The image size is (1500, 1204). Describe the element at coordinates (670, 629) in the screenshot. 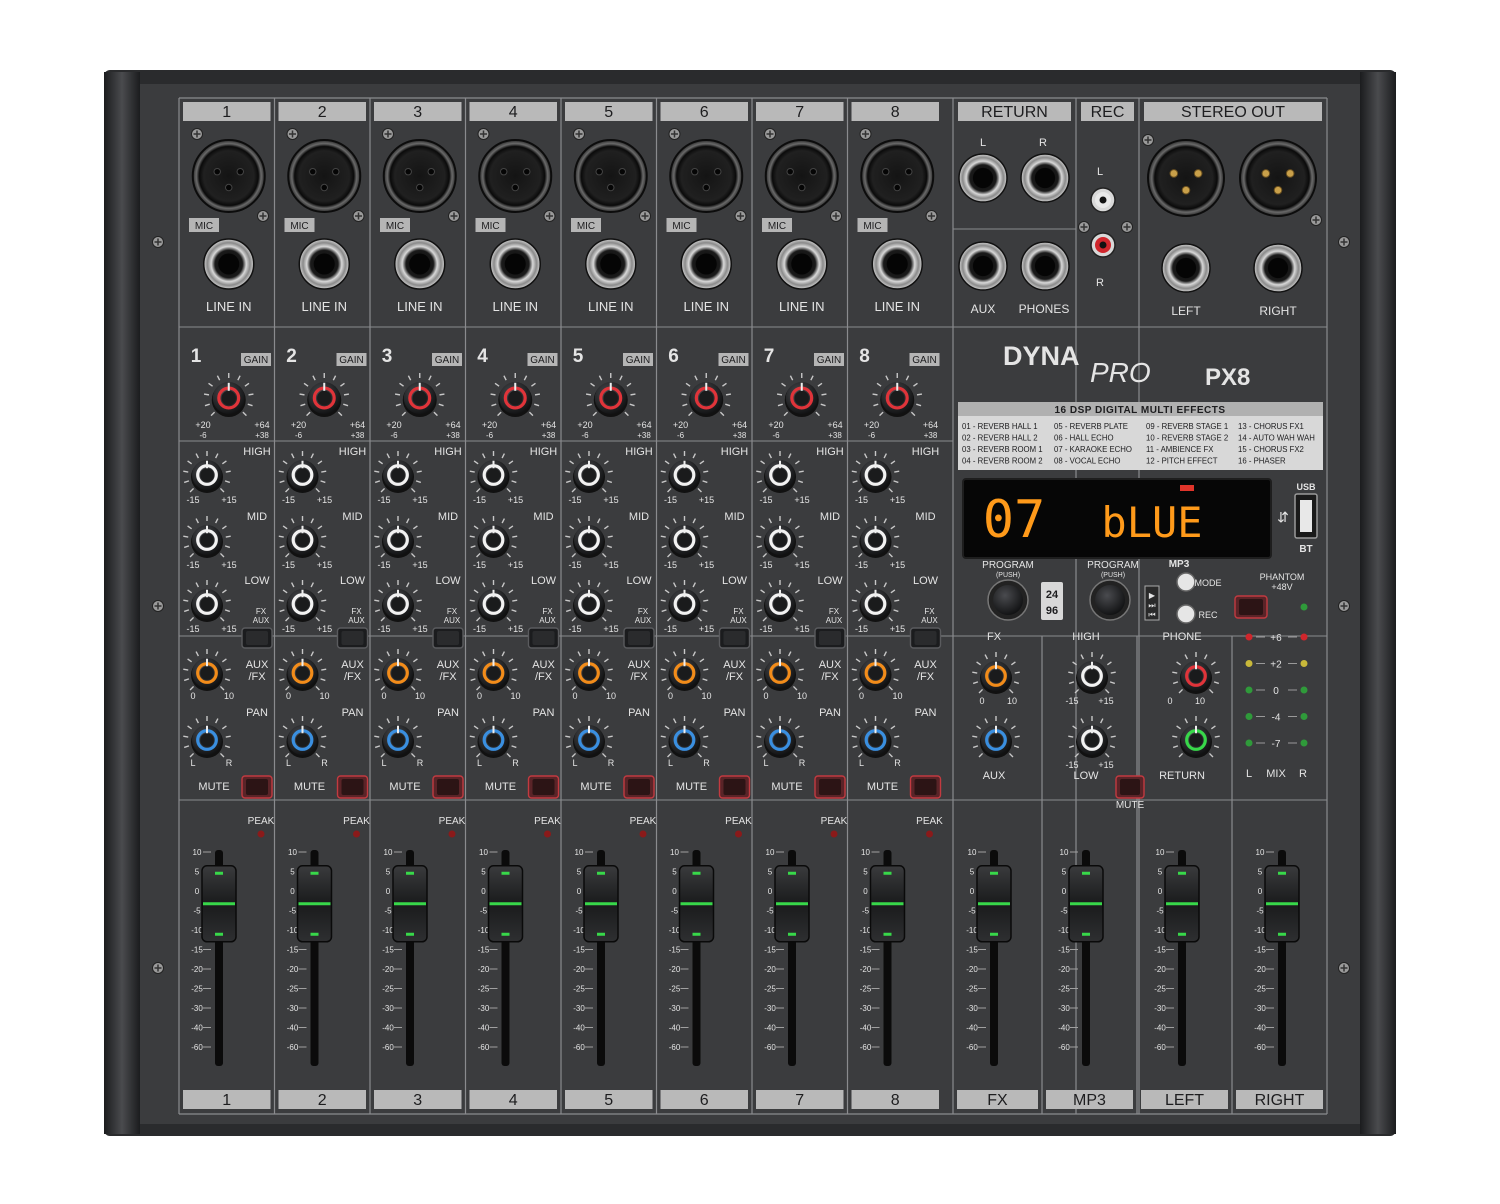

I see `eq-min-label: -15` at that location.